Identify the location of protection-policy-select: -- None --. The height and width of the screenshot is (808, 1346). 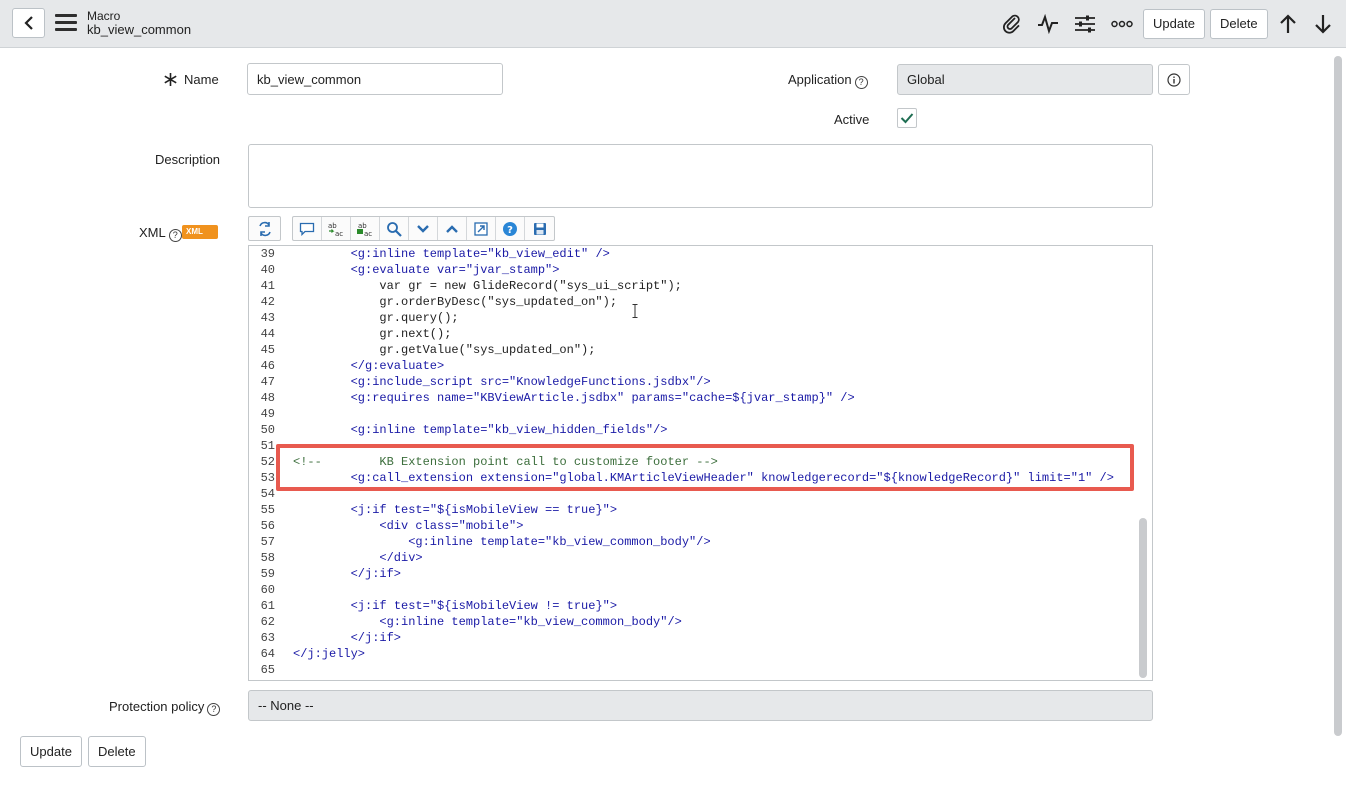
(700, 705).